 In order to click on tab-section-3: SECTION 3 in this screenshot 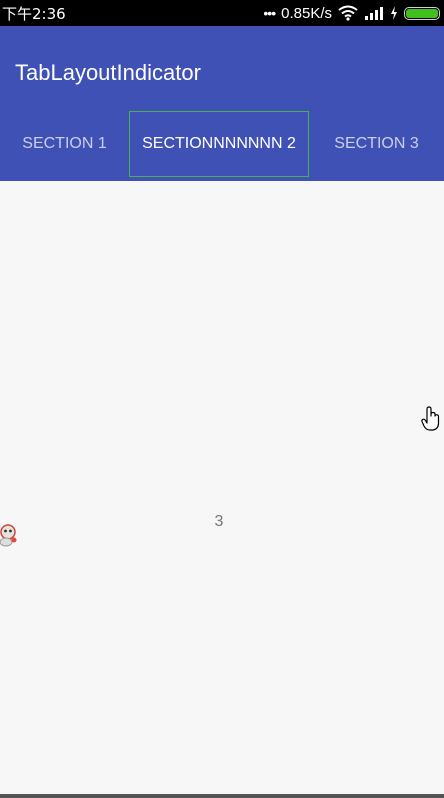, I will do `click(376, 144)`.